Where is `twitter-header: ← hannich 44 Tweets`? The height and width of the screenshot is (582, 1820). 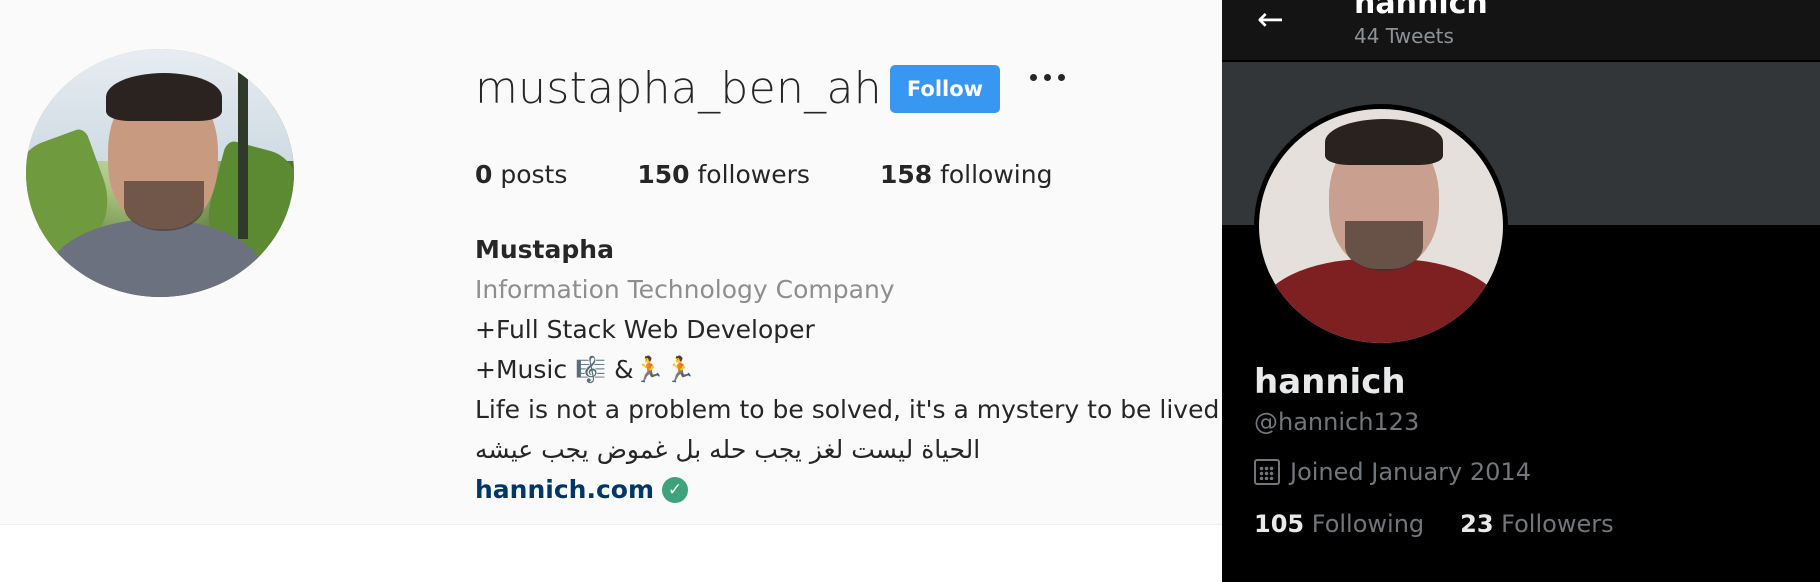
twitter-header: ← hannich 44 Tweets is located at coordinates (1521, 30).